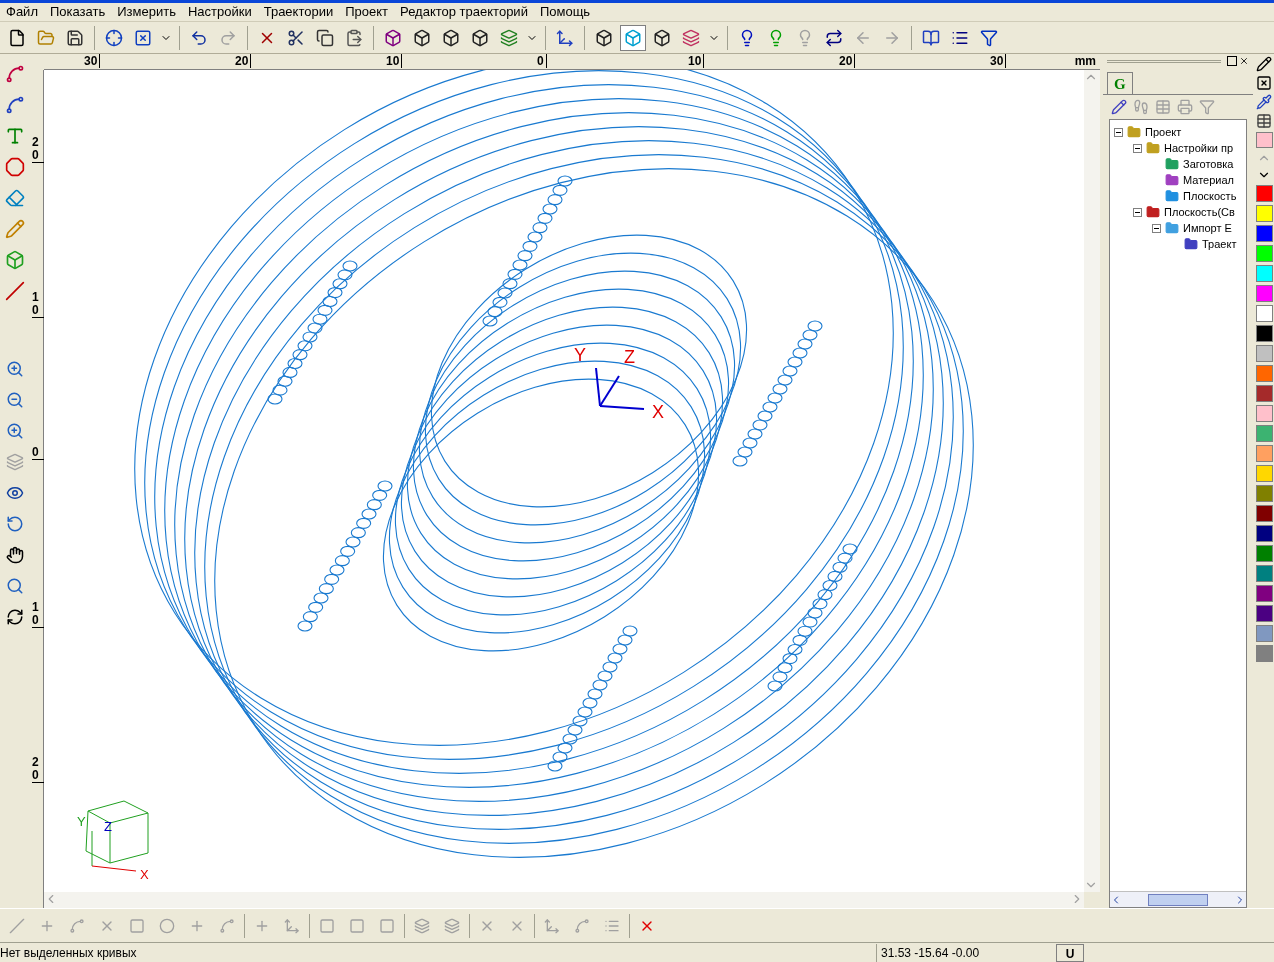 Image resolution: width=1274 pixels, height=962 pixels. Describe the element at coordinates (22, 12) in the screenshot. I see `menu-item: Файл` at that location.